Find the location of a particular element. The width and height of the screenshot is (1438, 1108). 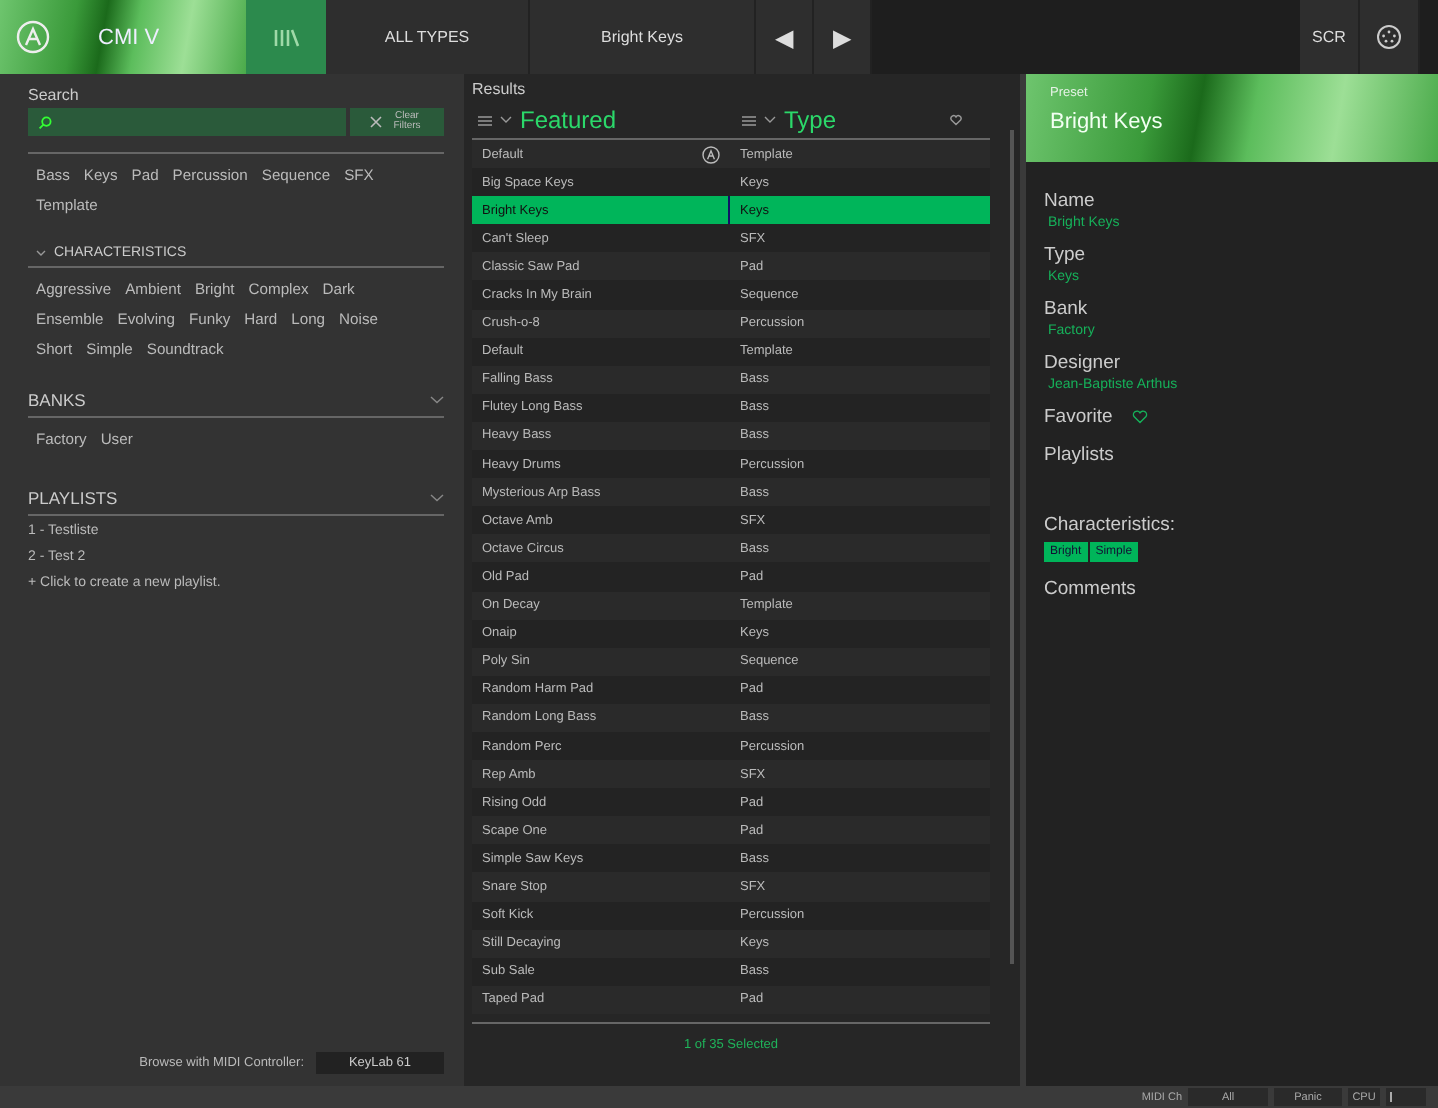

library-button is located at coordinates (286, 37).